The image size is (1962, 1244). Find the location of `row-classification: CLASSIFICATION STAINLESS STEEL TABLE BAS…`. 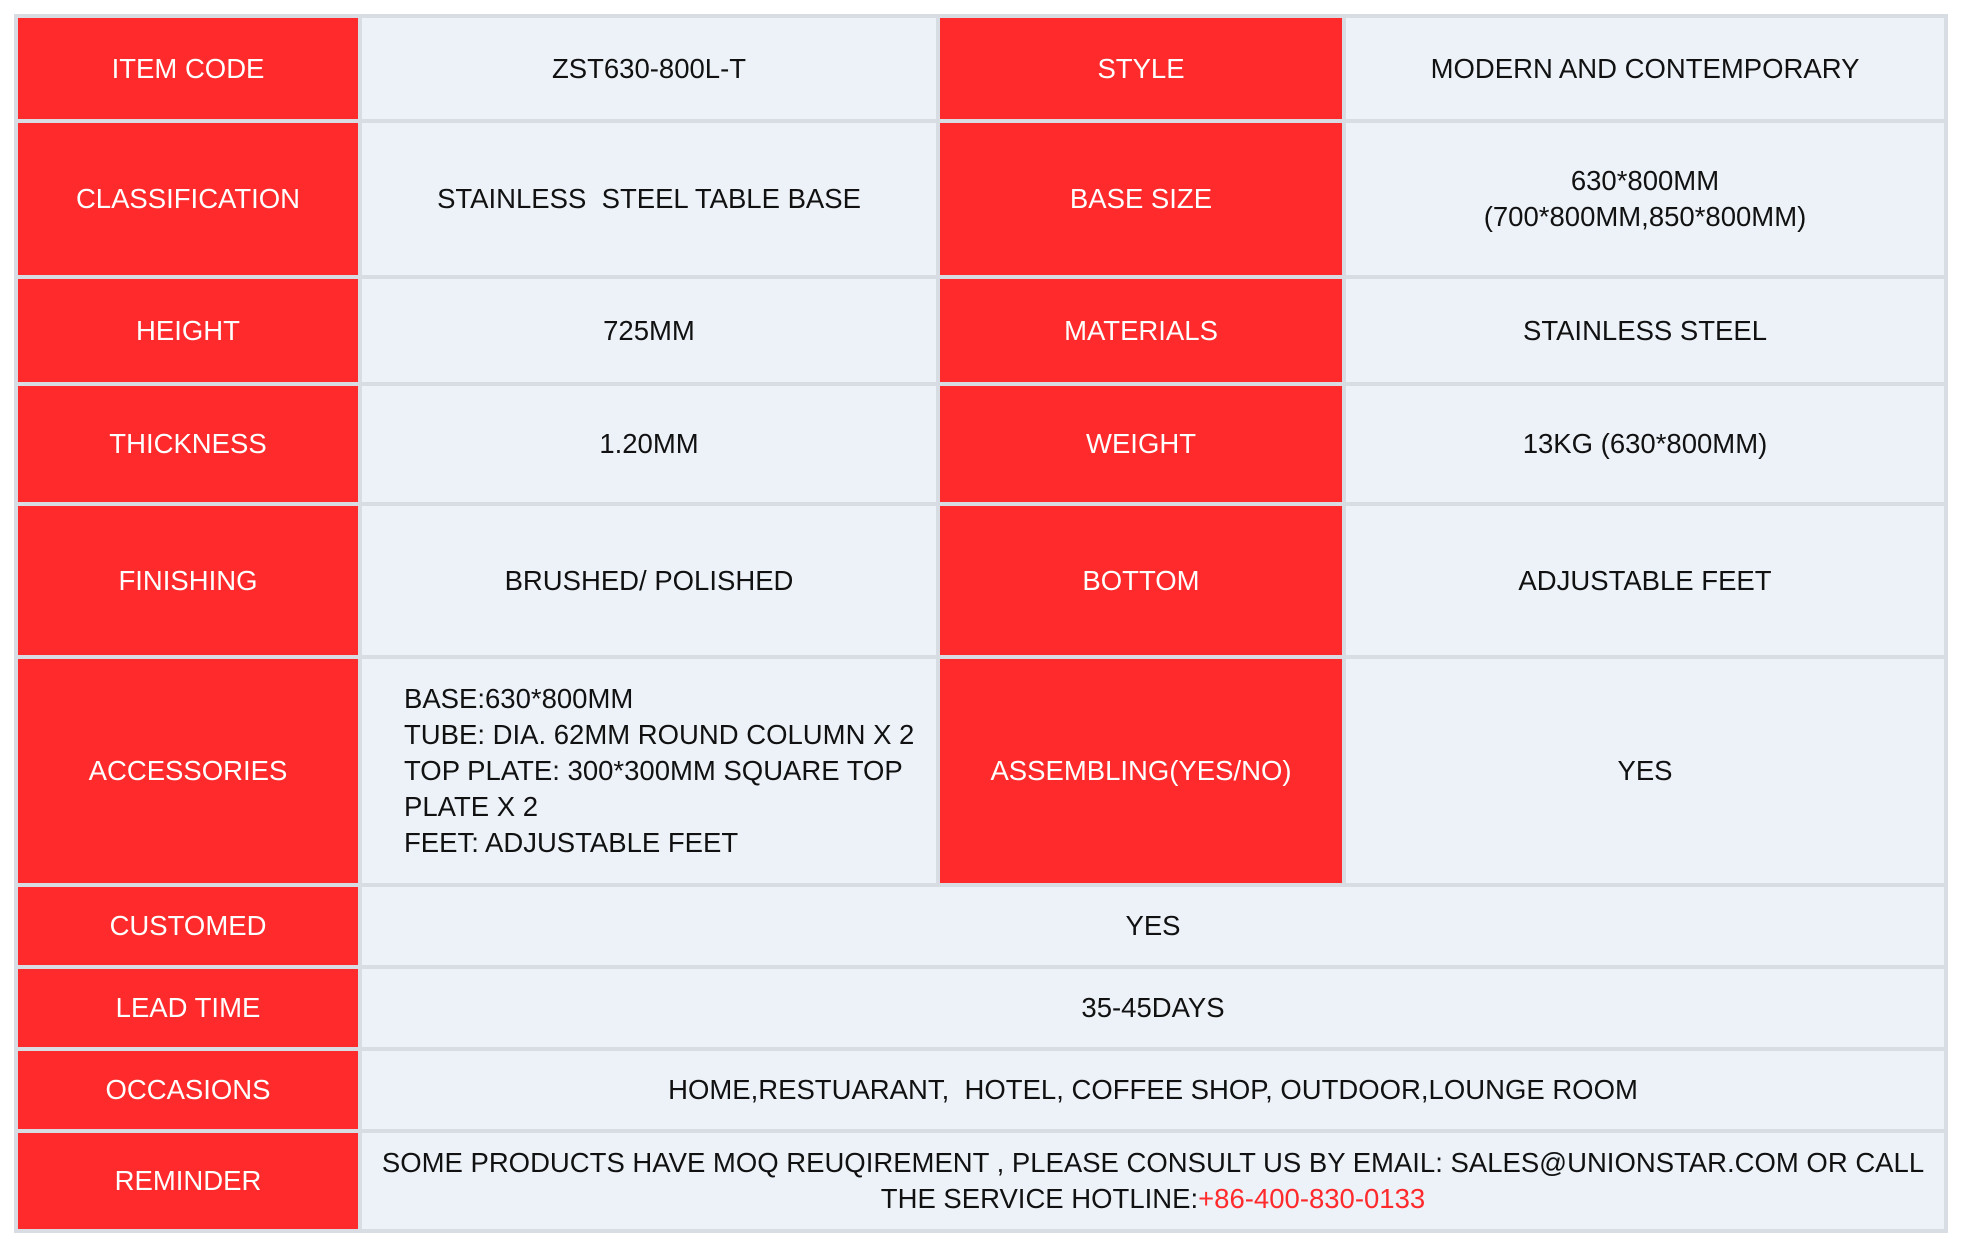

row-classification: CLASSIFICATION STAINLESS STEEL TABLE BAS… is located at coordinates (981, 199).